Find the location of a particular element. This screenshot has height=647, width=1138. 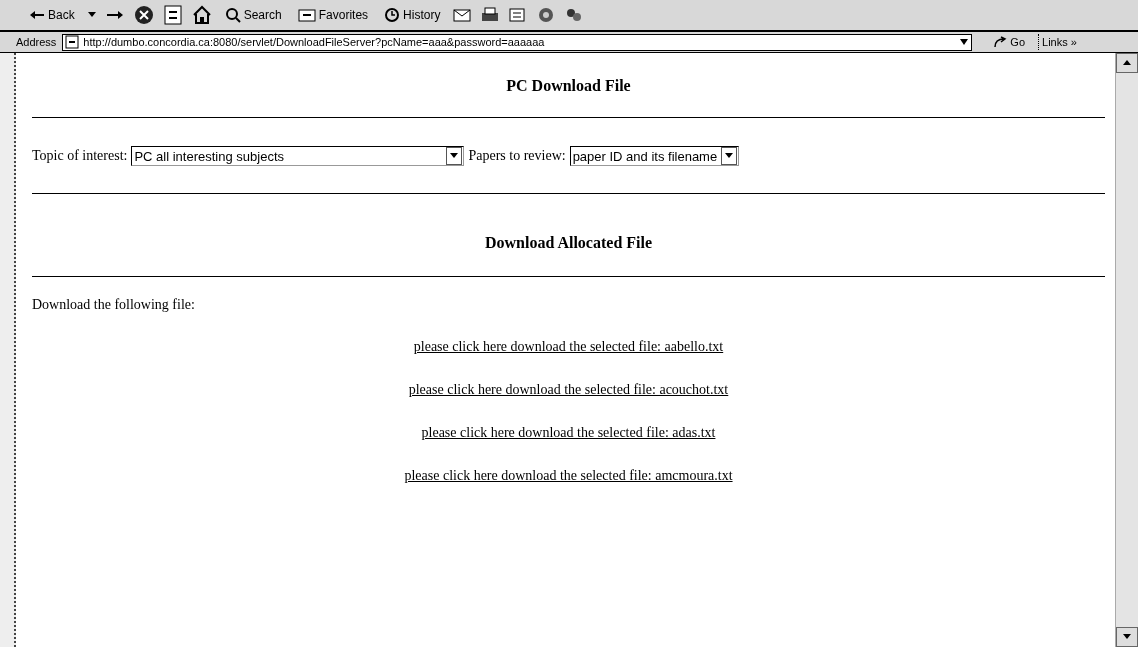

download-link: please click here download the selected file: acouchot.txt is located at coordinates (568, 390).